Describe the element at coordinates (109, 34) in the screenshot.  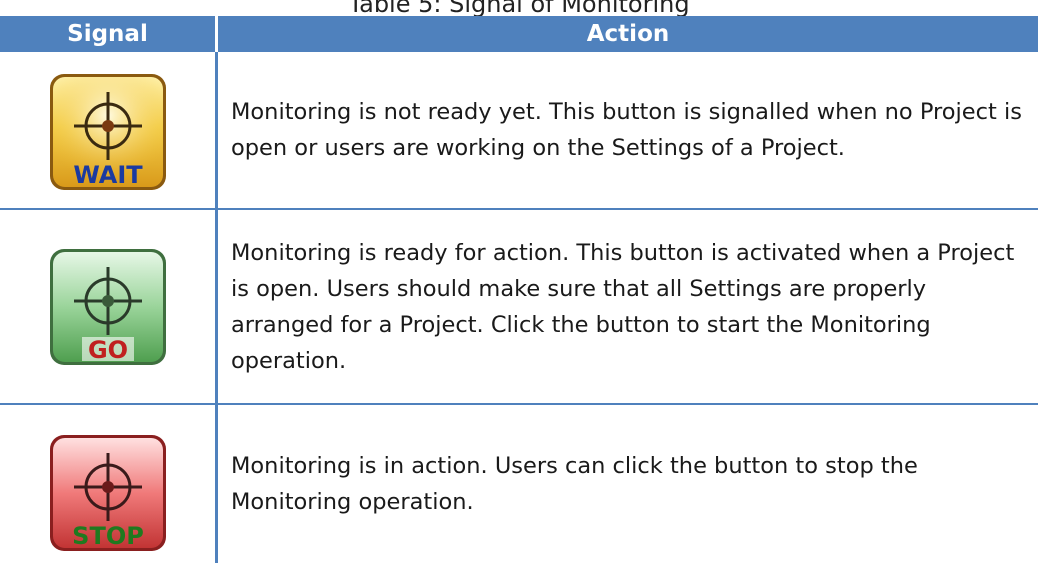
I see `header-signal: Signal` at that location.